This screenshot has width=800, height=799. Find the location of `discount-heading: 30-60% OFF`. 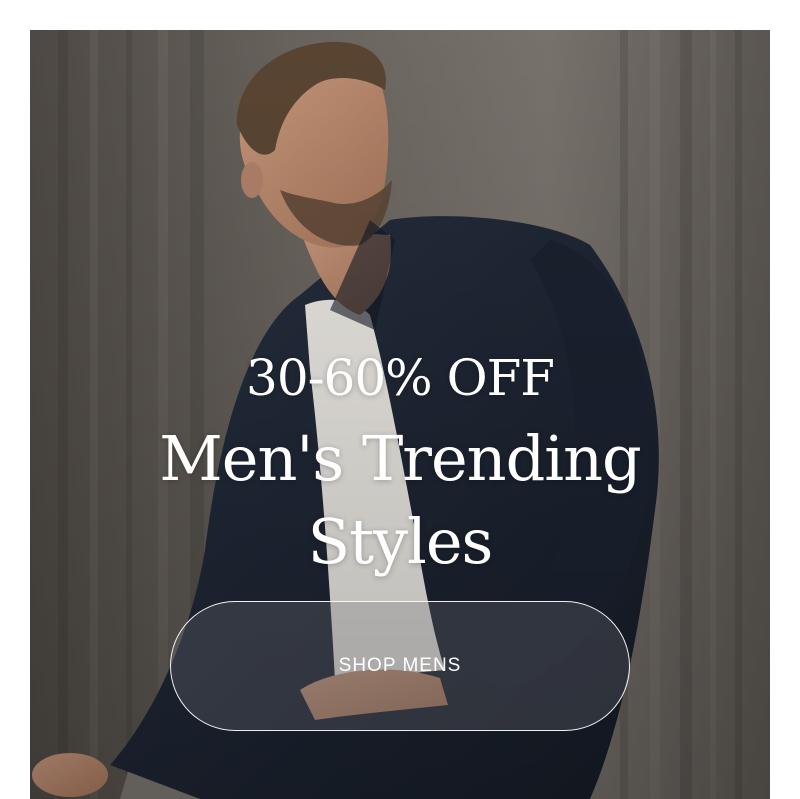

discount-heading: 30-60% OFF is located at coordinates (400, 378).